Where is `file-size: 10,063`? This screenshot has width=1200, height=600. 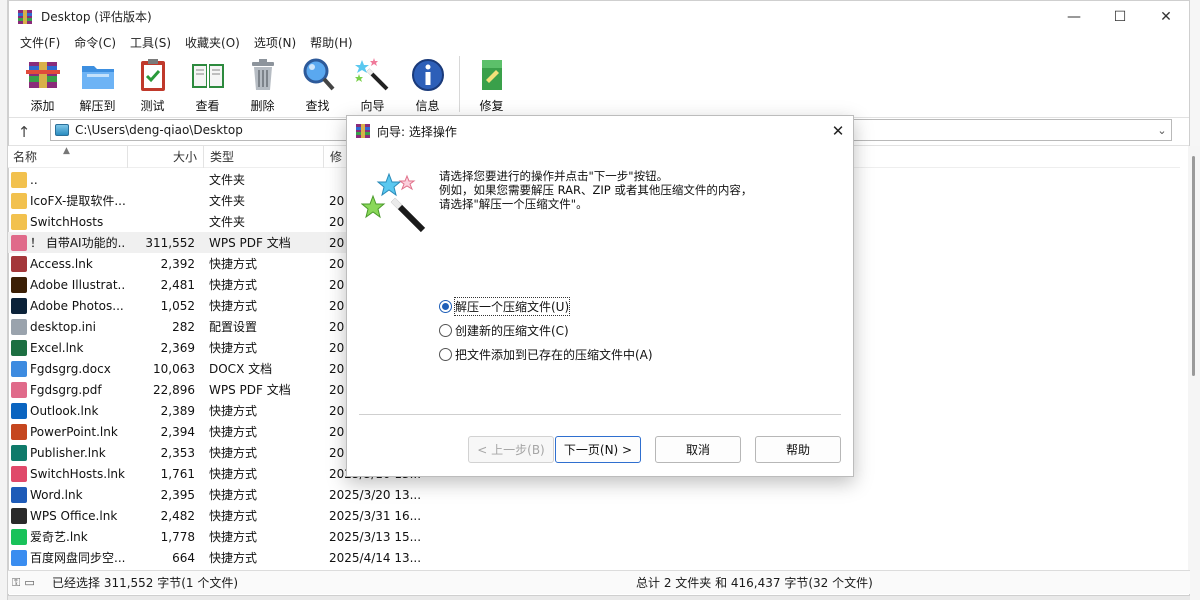 file-size: 10,063 is located at coordinates (174, 368).